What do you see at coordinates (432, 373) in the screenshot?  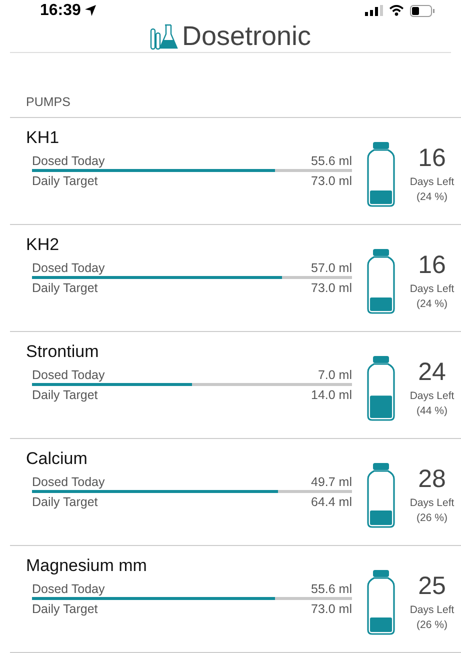 I see `days-left-value: 24` at bounding box center [432, 373].